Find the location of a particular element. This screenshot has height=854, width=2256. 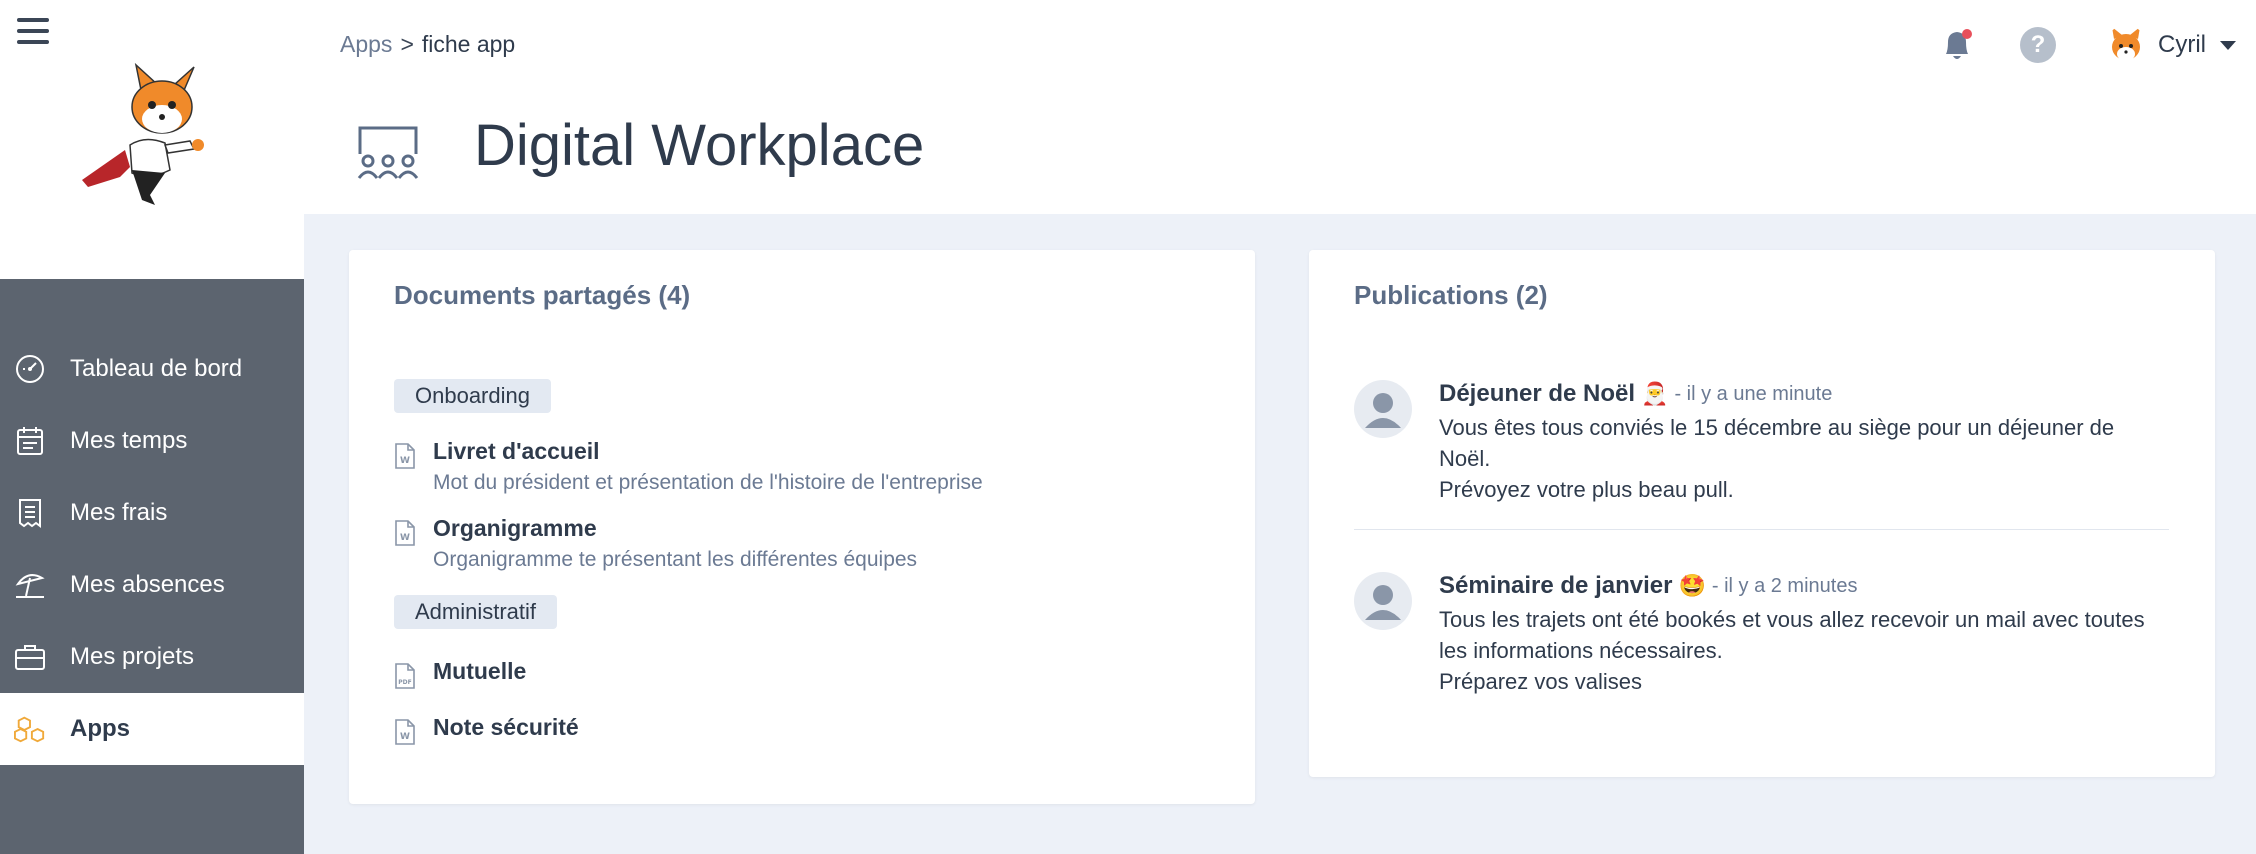

breadcrumb: Apps > fiche app is located at coordinates (427, 44).